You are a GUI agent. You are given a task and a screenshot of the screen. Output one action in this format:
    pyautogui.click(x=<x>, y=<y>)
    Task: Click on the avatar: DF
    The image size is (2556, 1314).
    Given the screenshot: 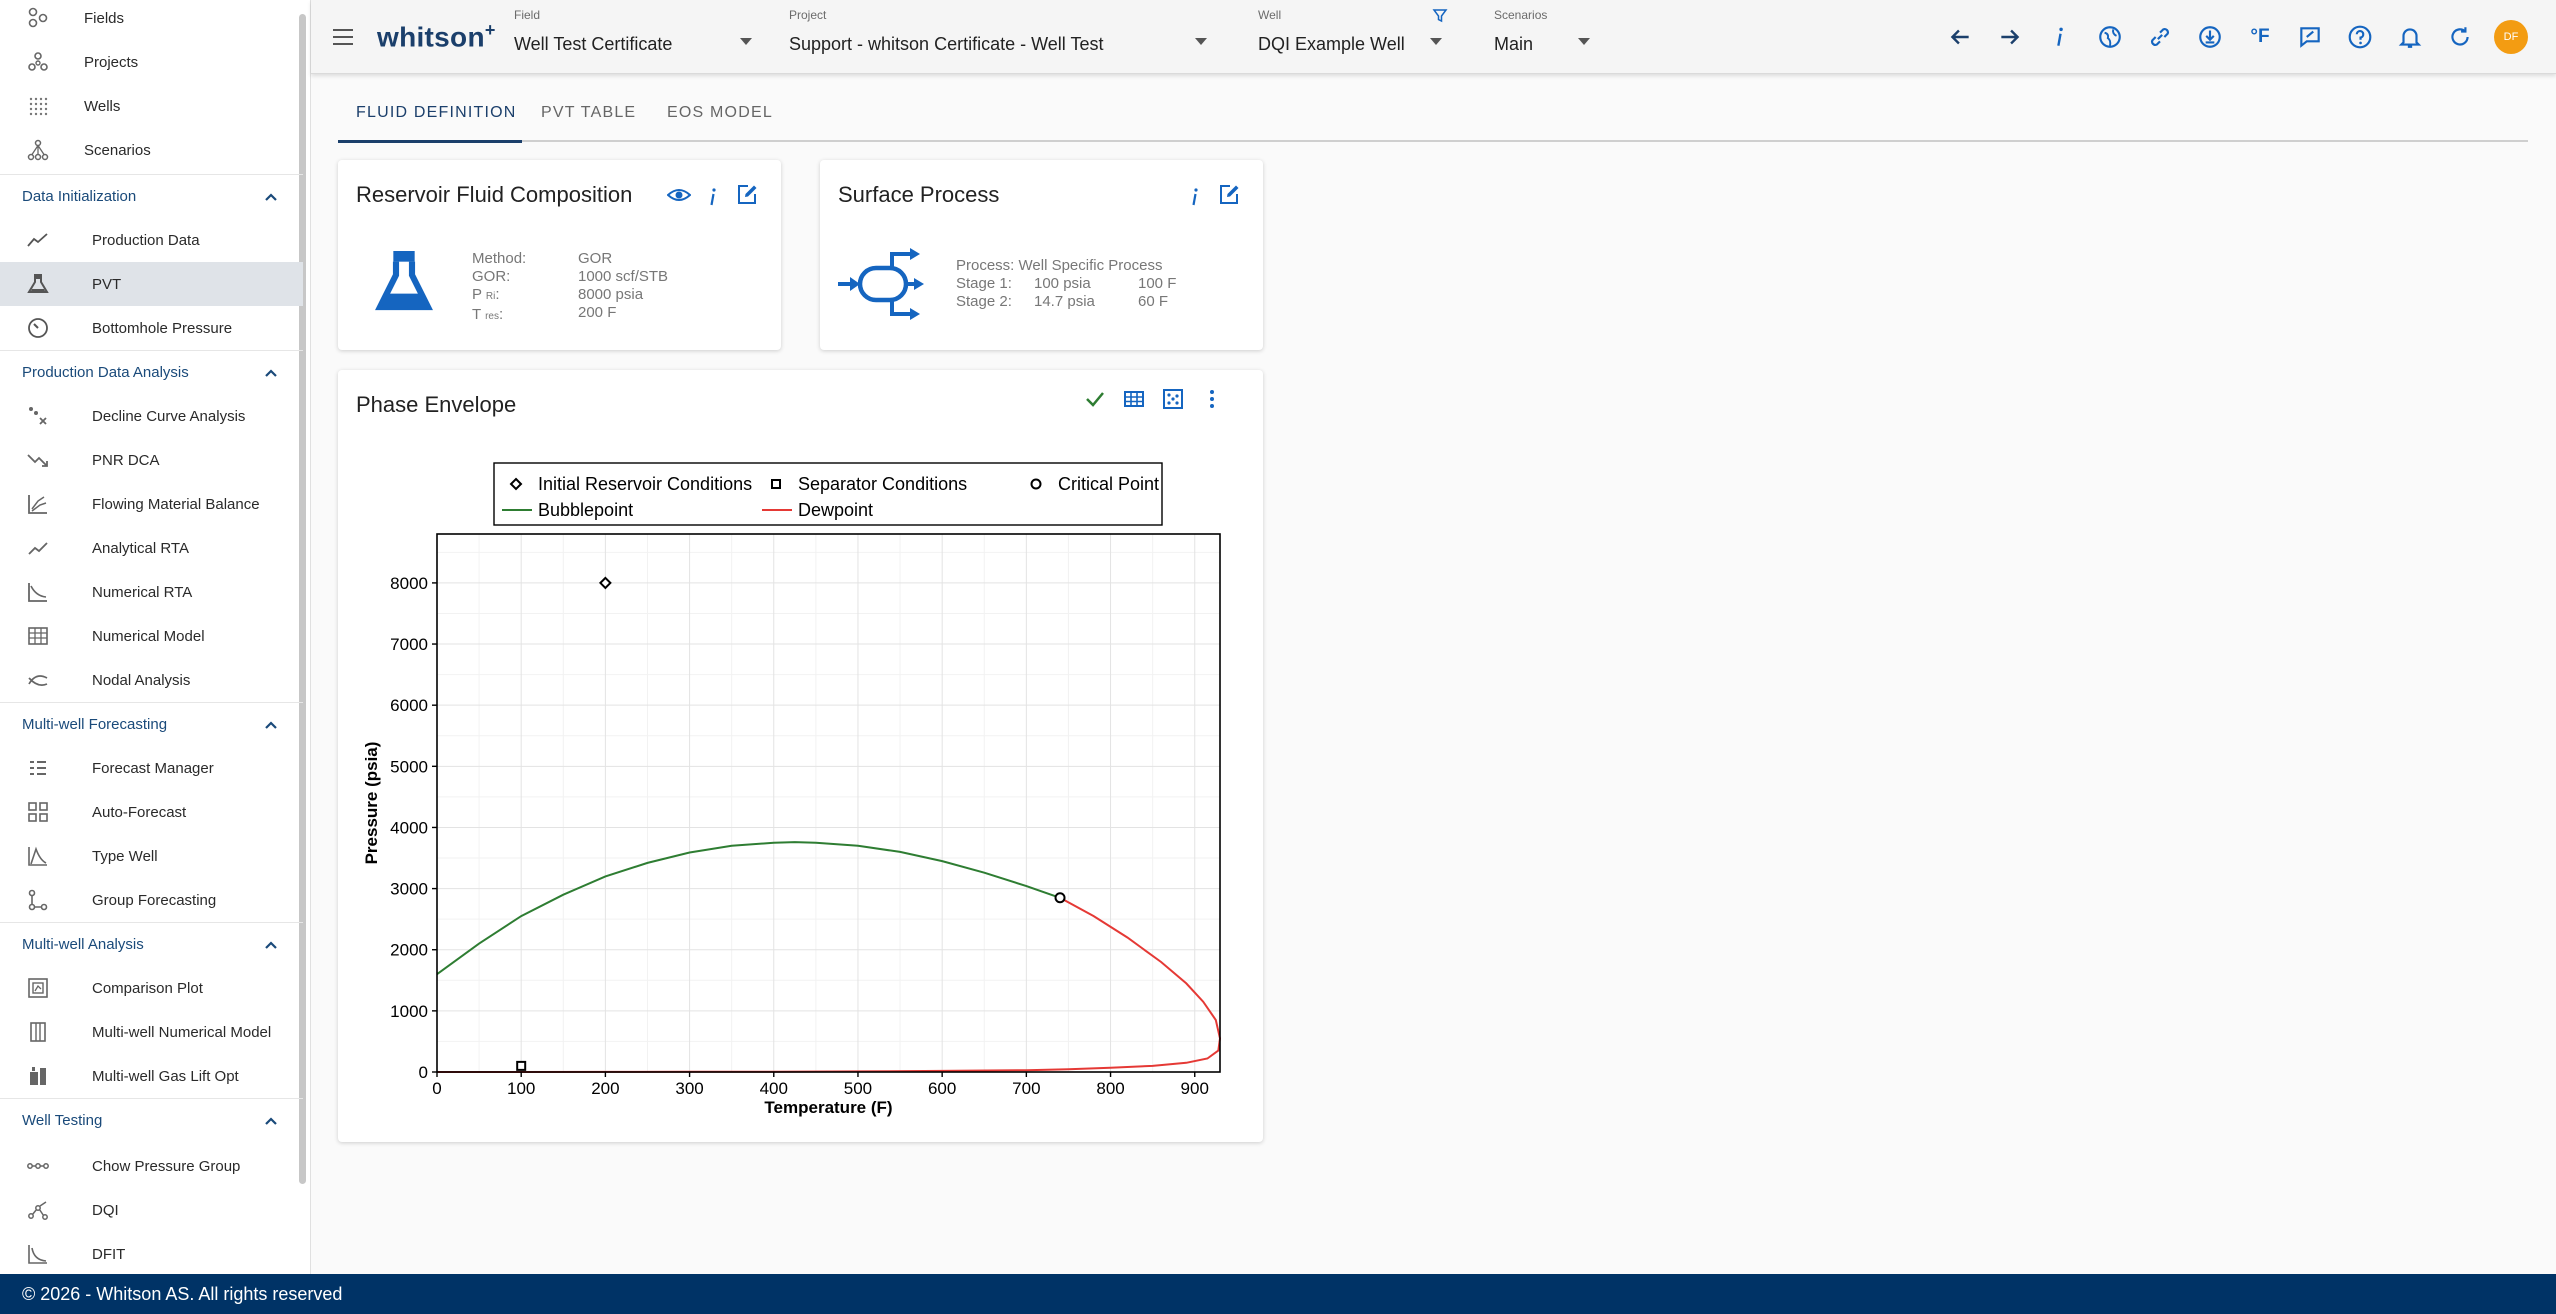 What is the action you would take?
    pyautogui.click(x=2511, y=37)
    